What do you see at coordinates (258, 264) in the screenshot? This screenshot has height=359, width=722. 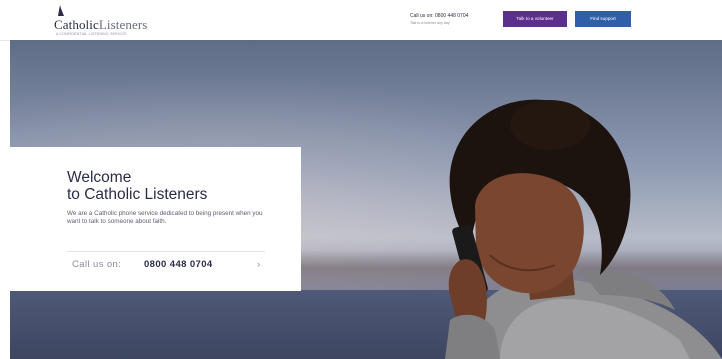 I see `chevron-right-icon: ›` at bounding box center [258, 264].